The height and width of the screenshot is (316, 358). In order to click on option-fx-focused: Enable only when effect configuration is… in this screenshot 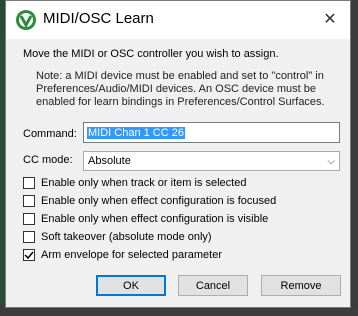, I will do `click(149, 201)`.